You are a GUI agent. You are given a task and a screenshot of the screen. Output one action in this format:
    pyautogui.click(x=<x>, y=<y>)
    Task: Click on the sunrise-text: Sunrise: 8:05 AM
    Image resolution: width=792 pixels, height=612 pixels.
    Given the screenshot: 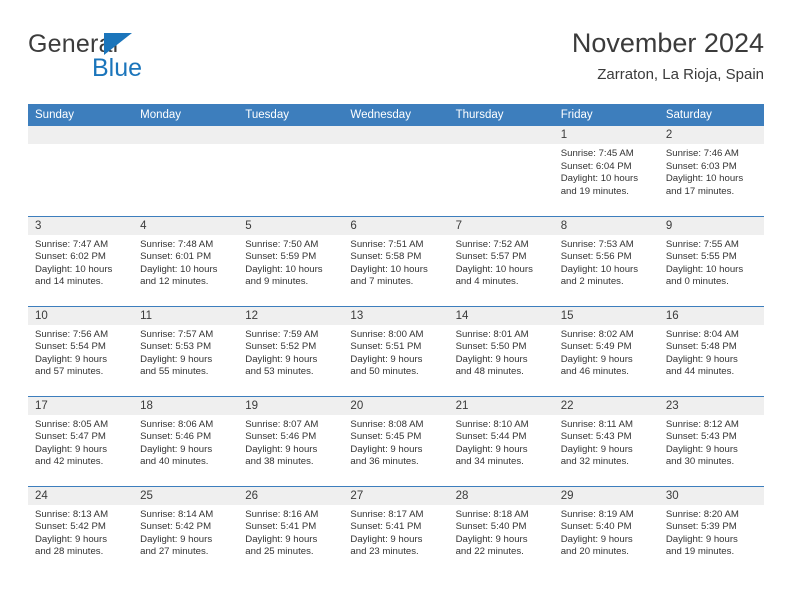 What is the action you would take?
    pyautogui.click(x=72, y=424)
    